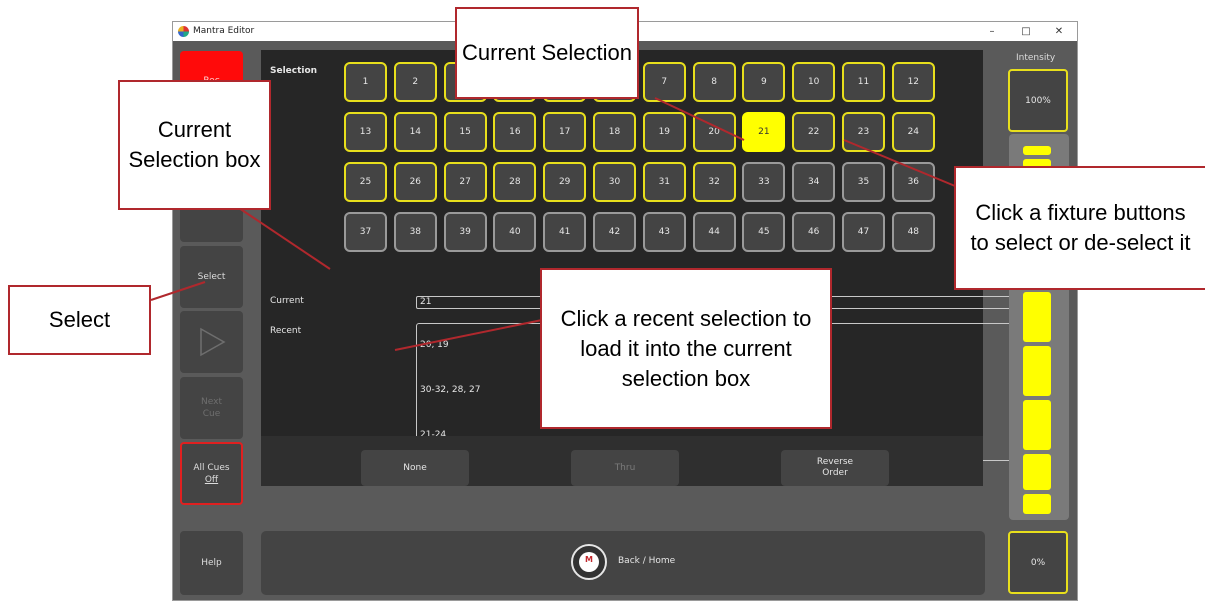  I want to click on fixture-button-11: 11, so click(863, 82).